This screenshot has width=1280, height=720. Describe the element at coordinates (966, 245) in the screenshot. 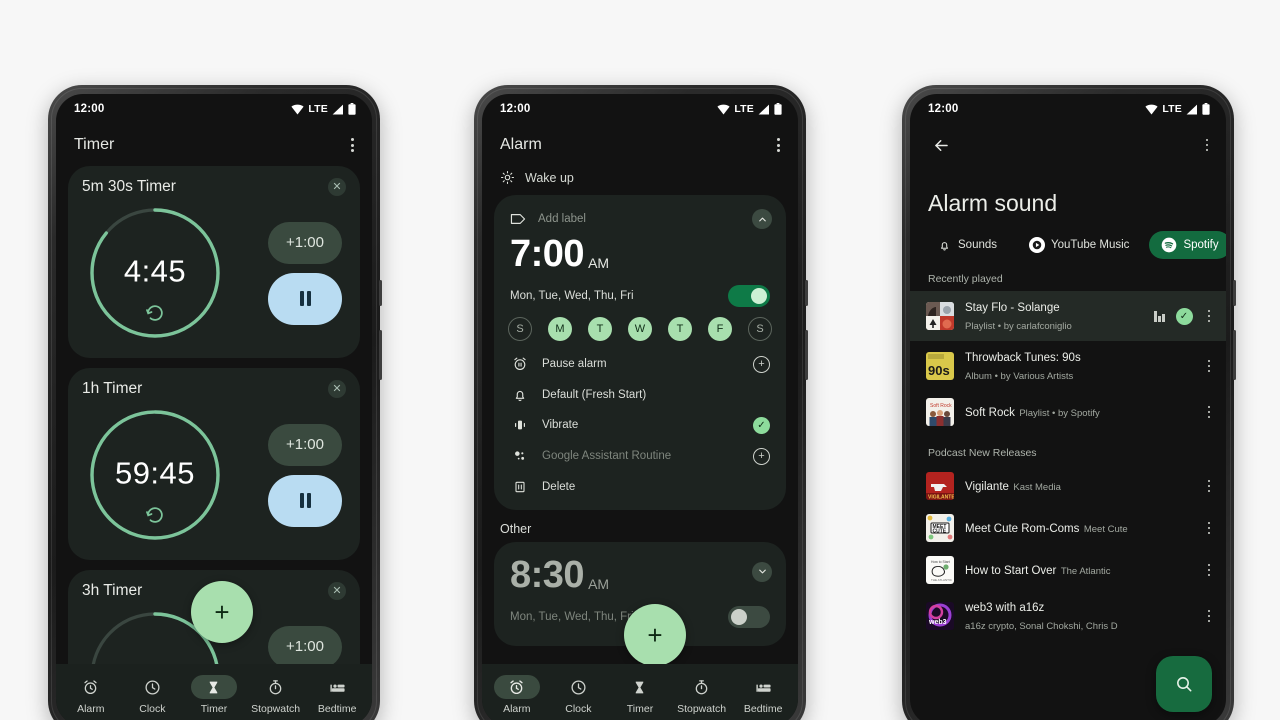

I see `tab-sounds: Sounds` at that location.